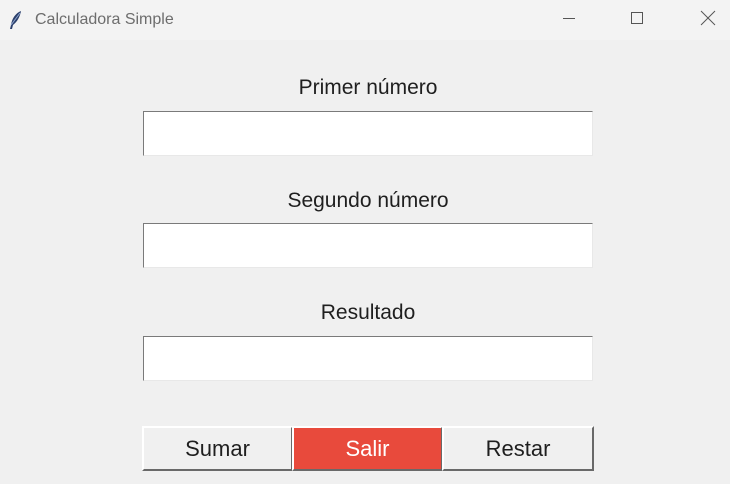  Describe the element at coordinates (368, 245) in the screenshot. I see `second-number-input` at that location.